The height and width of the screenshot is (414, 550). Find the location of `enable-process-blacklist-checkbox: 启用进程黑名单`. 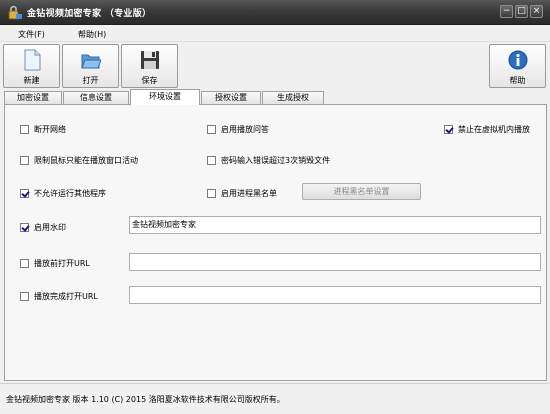

enable-process-blacklist-checkbox: 启用进程黑名单 is located at coordinates (242, 193).